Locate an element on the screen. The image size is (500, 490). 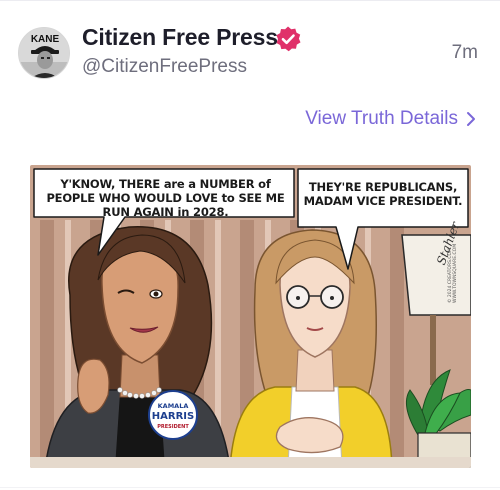
avatar-image: KANE is located at coordinates (44, 53).